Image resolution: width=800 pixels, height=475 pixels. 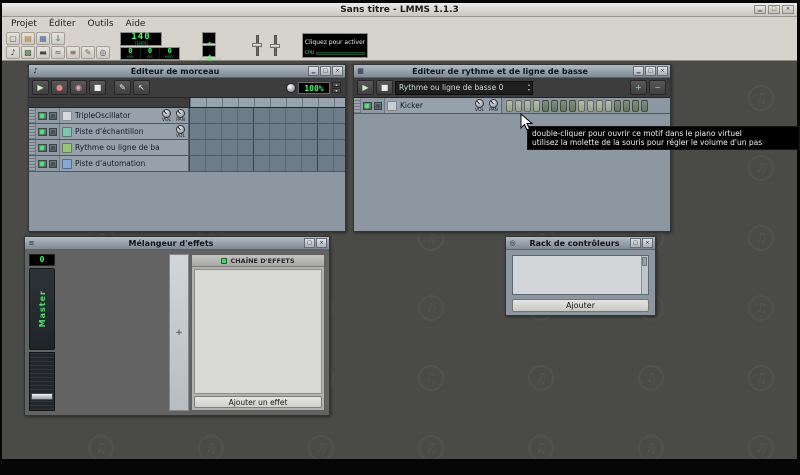 What do you see at coordinates (58, 38) in the screenshot?
I see `export-project-button: ⇓` at bounding box center [58, 38].